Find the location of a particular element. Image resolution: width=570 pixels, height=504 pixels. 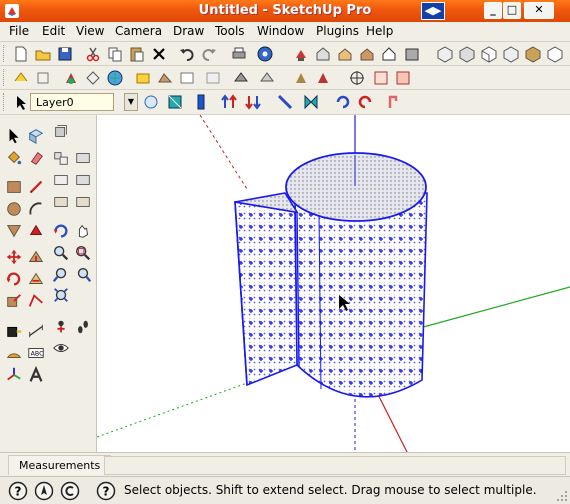

hidden-line-icon is located at coordinates (403, 78).